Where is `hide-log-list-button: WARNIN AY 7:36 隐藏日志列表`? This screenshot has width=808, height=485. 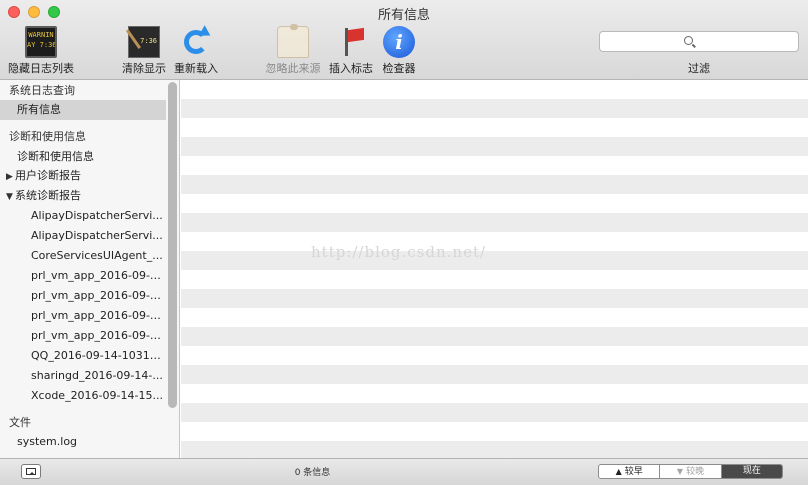
hide-log-list-button: WARNIN AY 7:36 隐藏日志列表 is located at coordinates (41, 50).